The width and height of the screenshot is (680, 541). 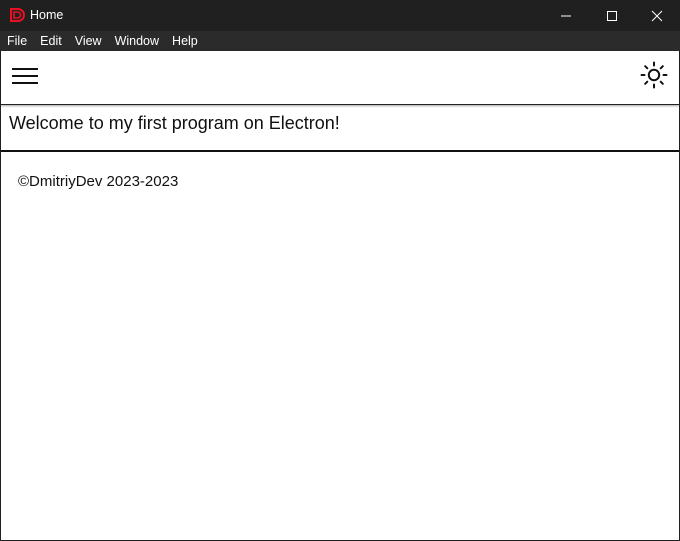 What do you see at coordinates (340, 15) in the screenshot?
I see `title-bar: Home` at bounding box center [340, 15].